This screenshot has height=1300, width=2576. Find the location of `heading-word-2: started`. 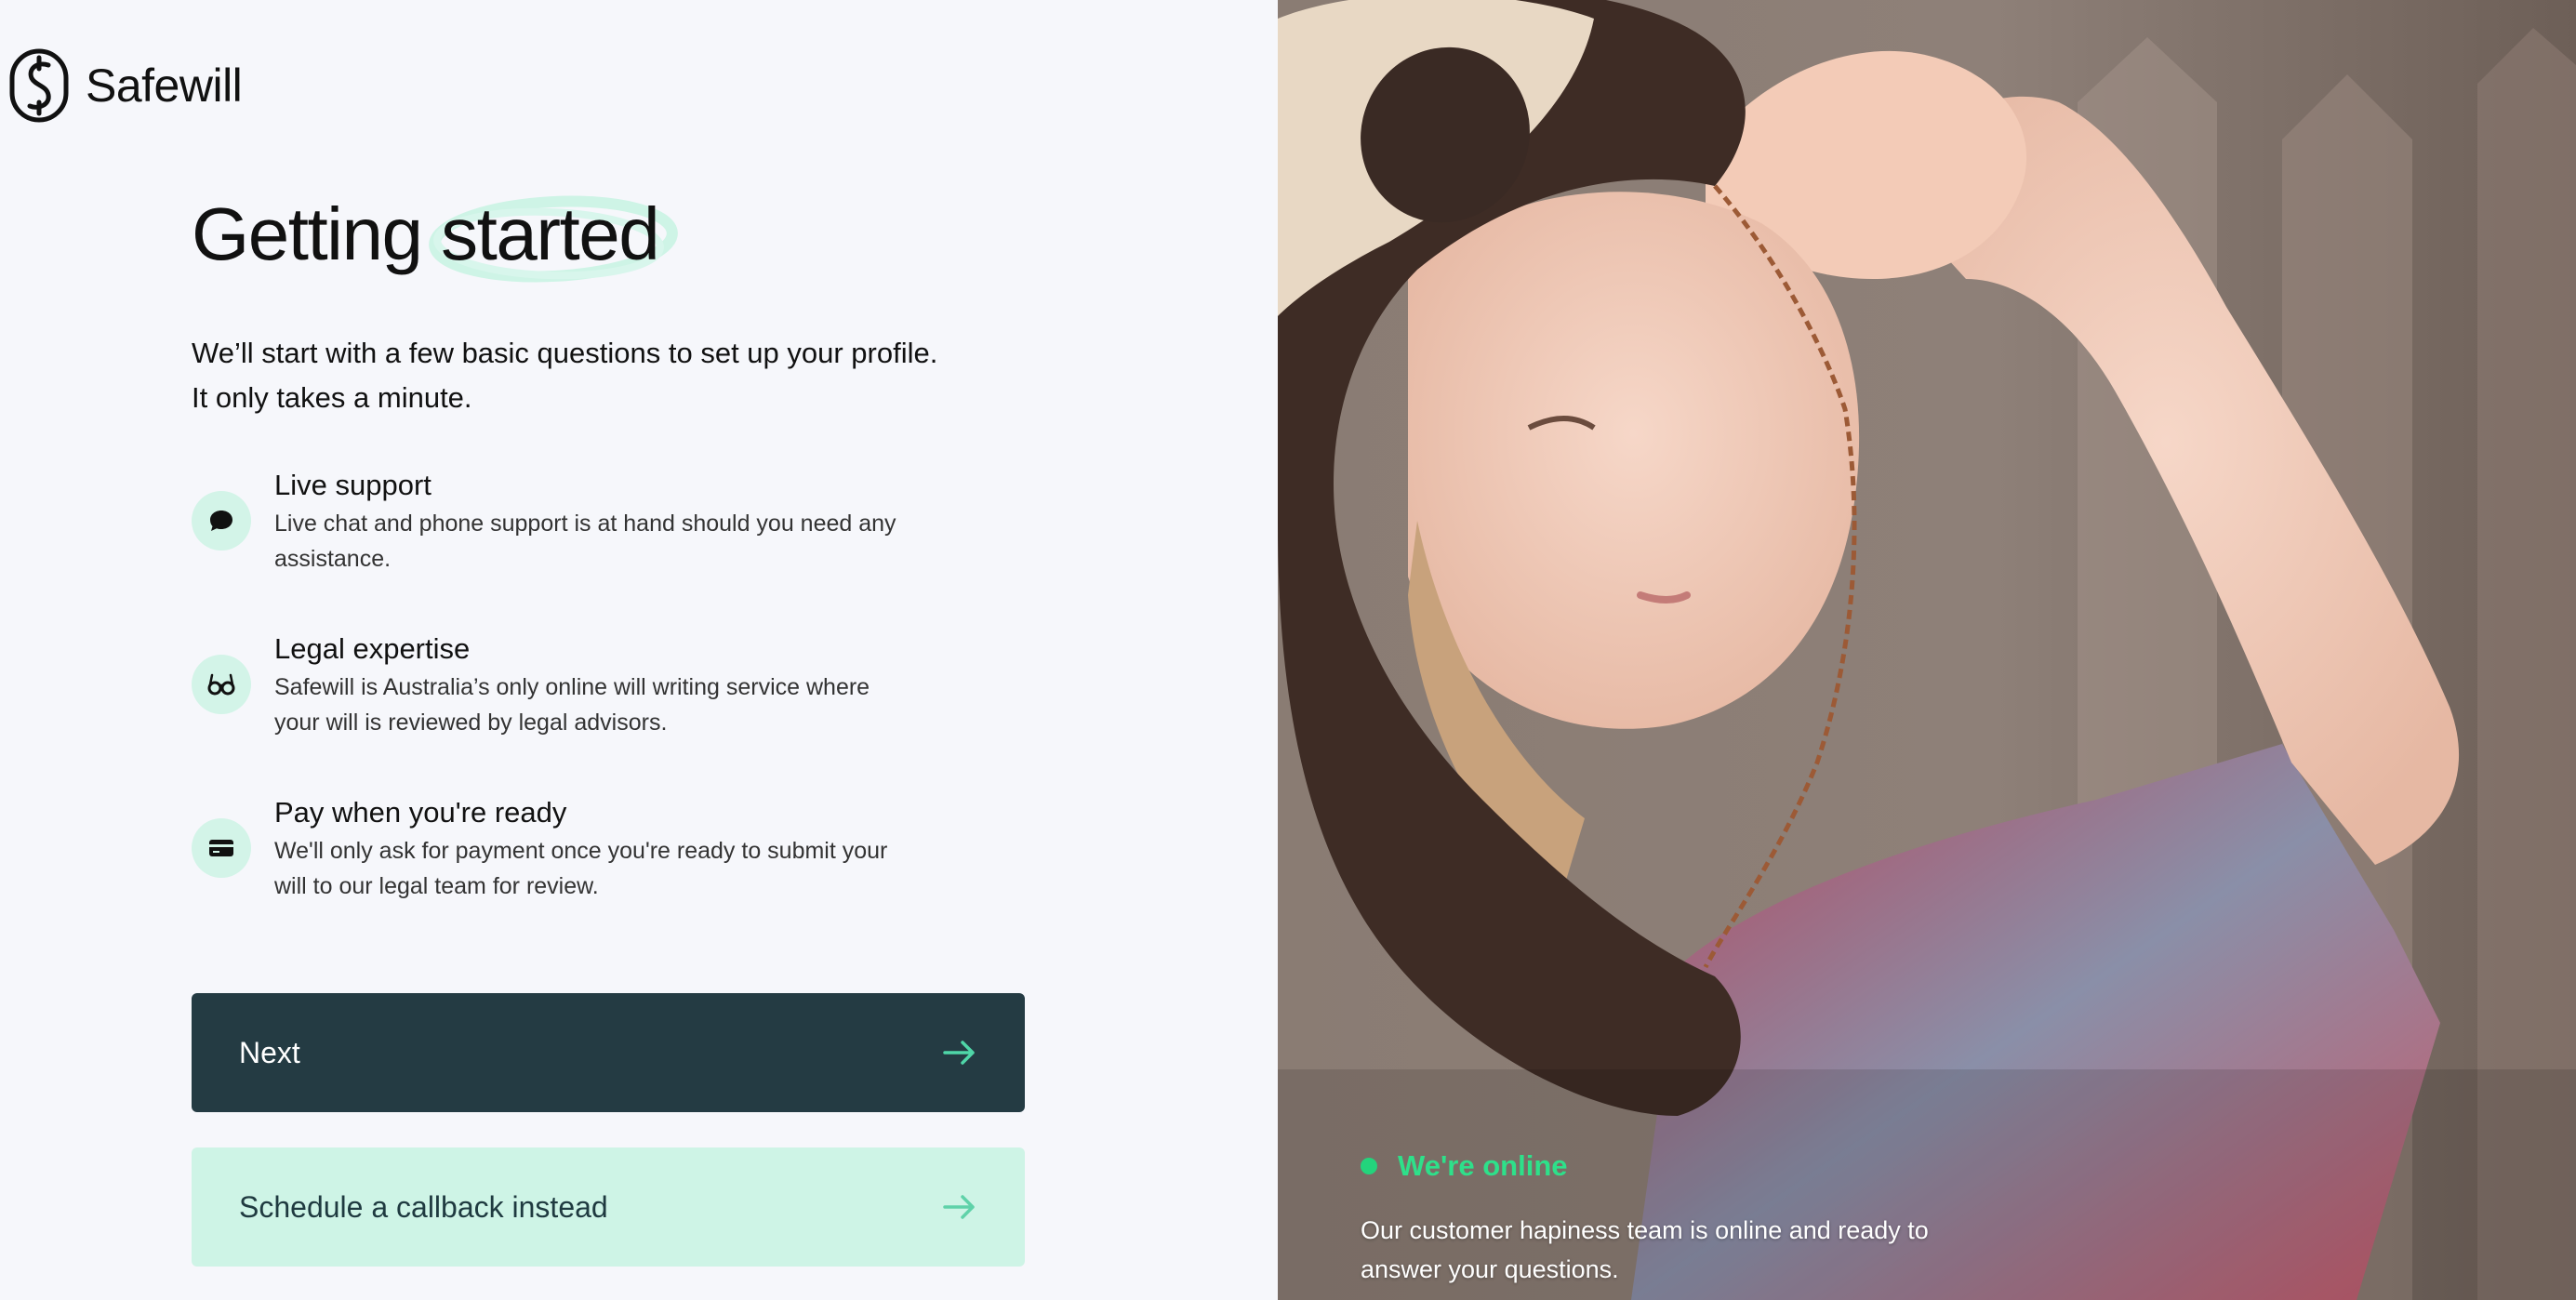

heading-word-2: started is located at coordinates (550, 233).